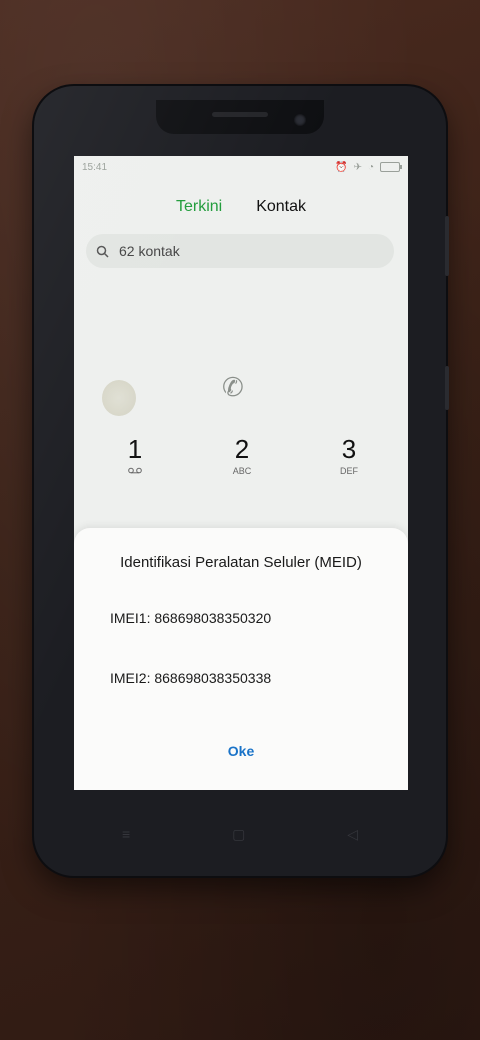 Image resolution: width=480 pixels, height=1040 pixels. I want to click on tab-terkini: Terkini, so click(199, 207).